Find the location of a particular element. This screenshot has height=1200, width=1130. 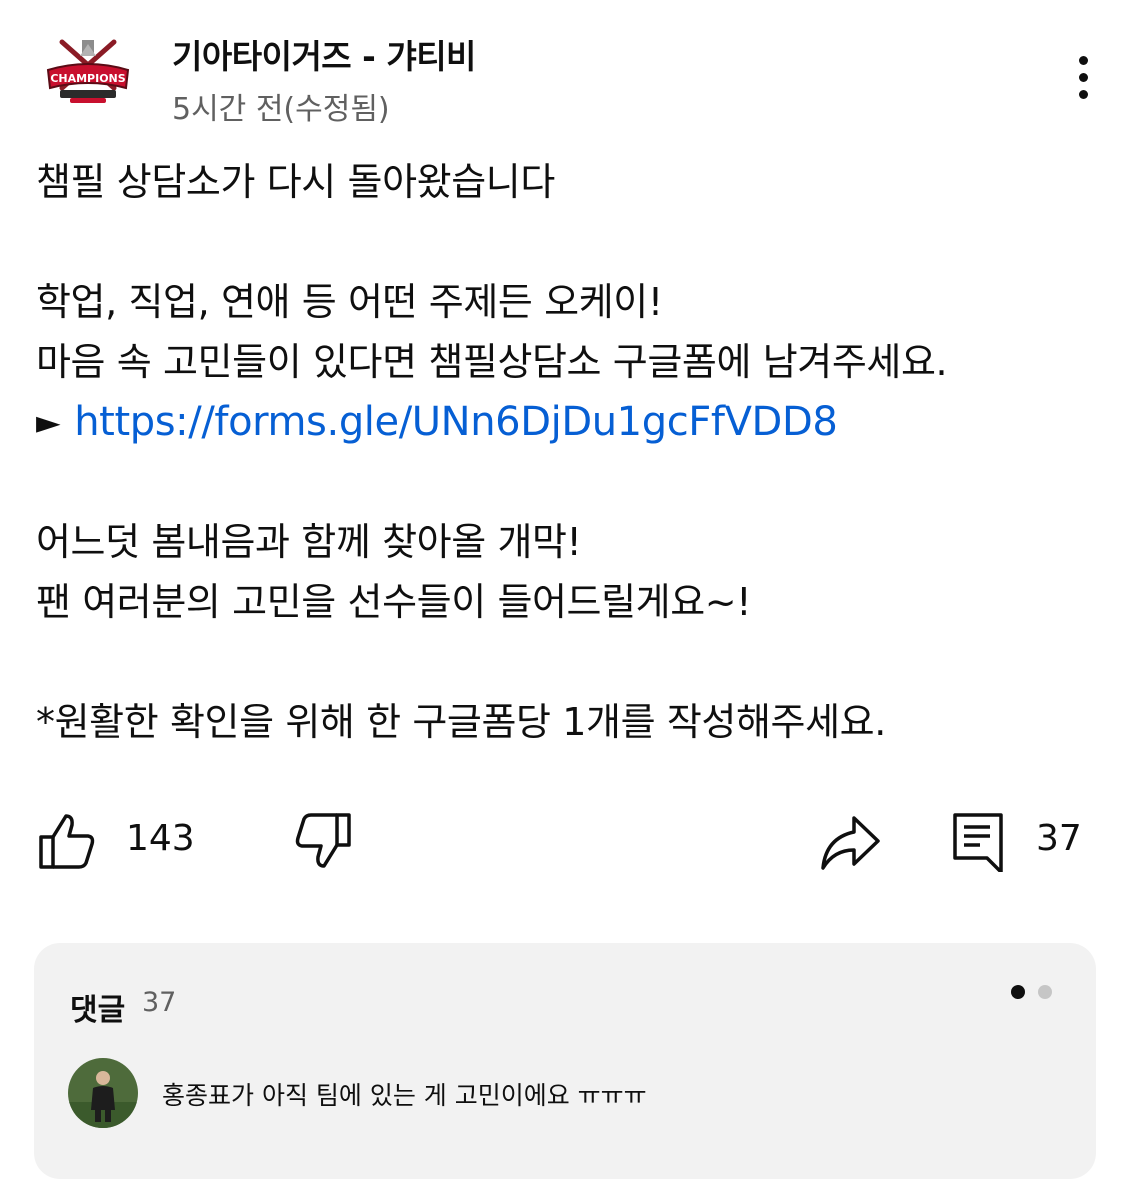

post-link-line: ► https://forms.gle/UNn6DjDu1gcFfVDD8 is located at coordinates (571, 422).